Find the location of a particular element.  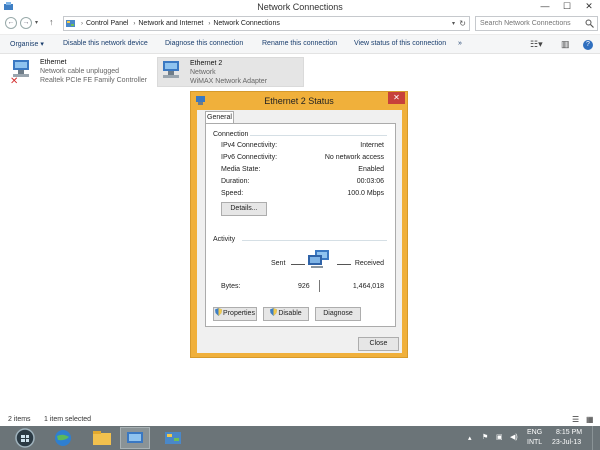

connection-section-header: Connection is located at coordinates (231, 134).